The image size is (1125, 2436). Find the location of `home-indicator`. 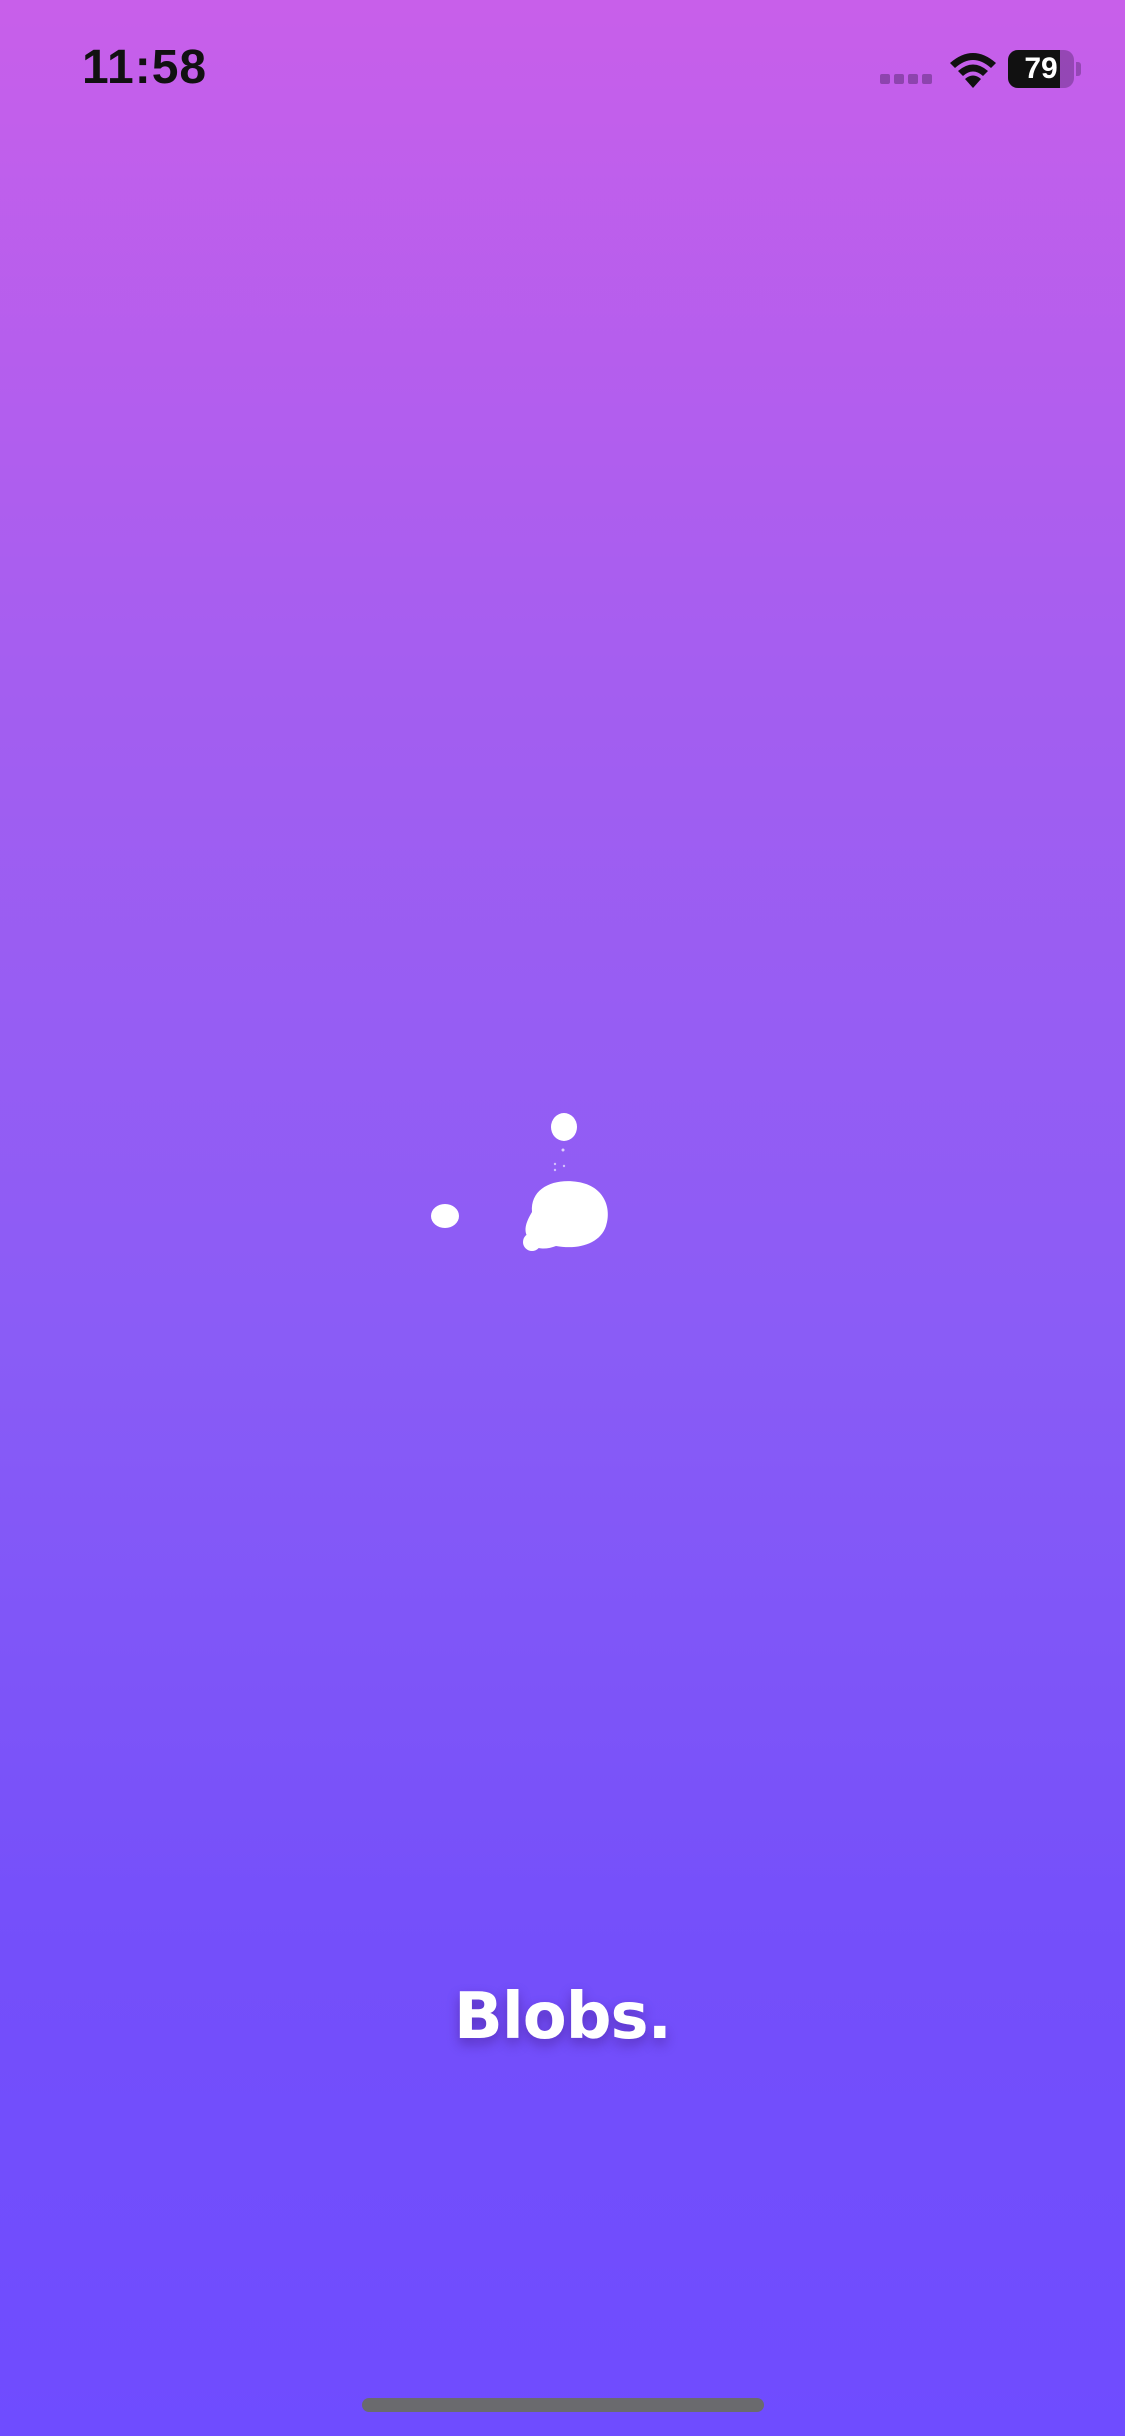

home-indicator is located at coordinates (563, 2405).